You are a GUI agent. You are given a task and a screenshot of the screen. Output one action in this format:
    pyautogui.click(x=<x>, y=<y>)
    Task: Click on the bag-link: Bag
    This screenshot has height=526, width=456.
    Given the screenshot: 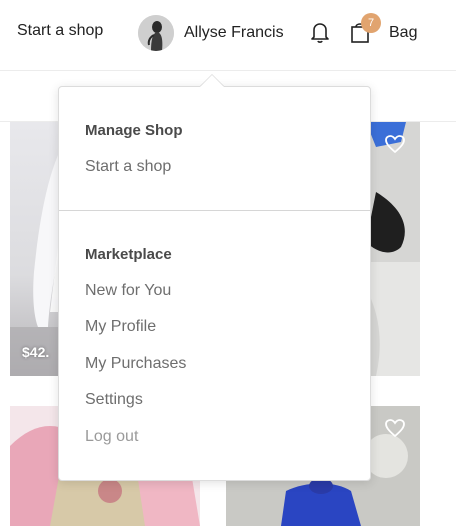 What is the action you would take?
    pyautogui.click(x=403, y=33)
    